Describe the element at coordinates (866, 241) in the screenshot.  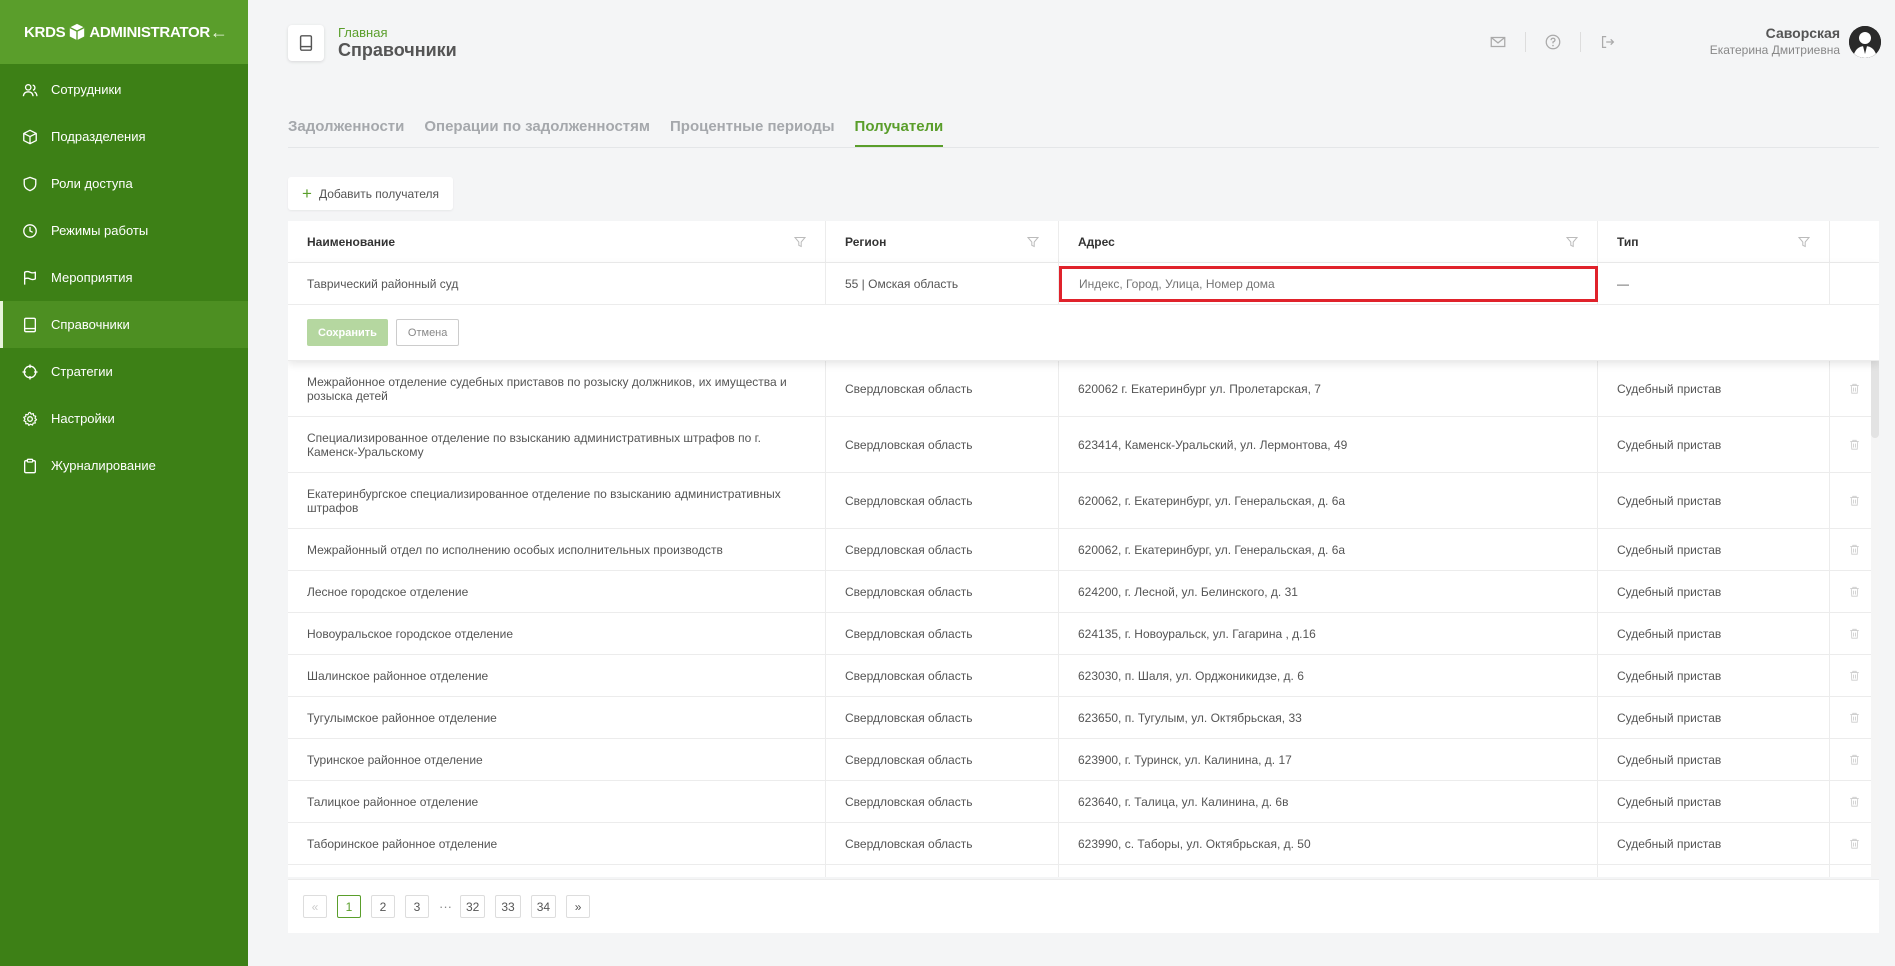
I see `column-header-label: Регион` at that location.